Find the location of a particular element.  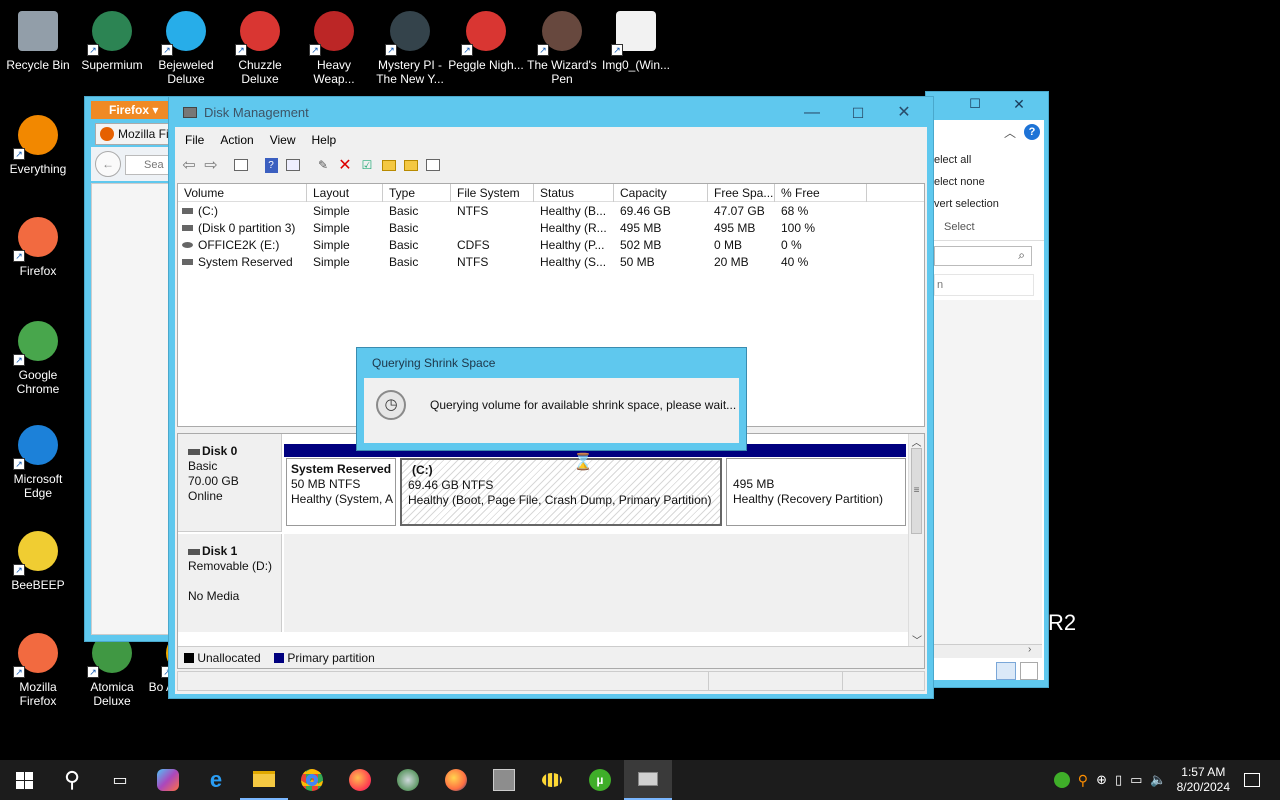

menu-file: File is located at coordinates (194, 140).